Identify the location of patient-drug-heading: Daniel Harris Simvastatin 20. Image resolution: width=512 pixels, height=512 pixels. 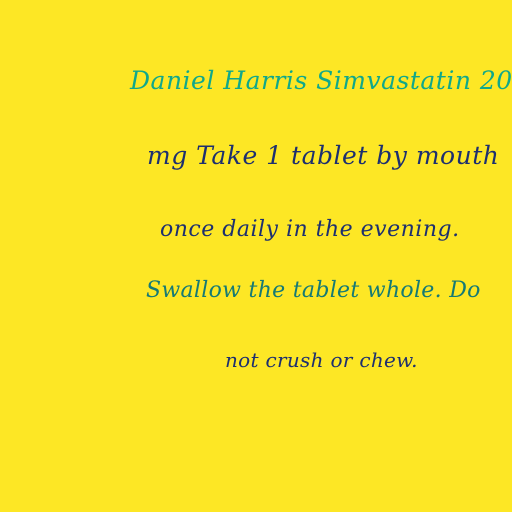
(321, 80).